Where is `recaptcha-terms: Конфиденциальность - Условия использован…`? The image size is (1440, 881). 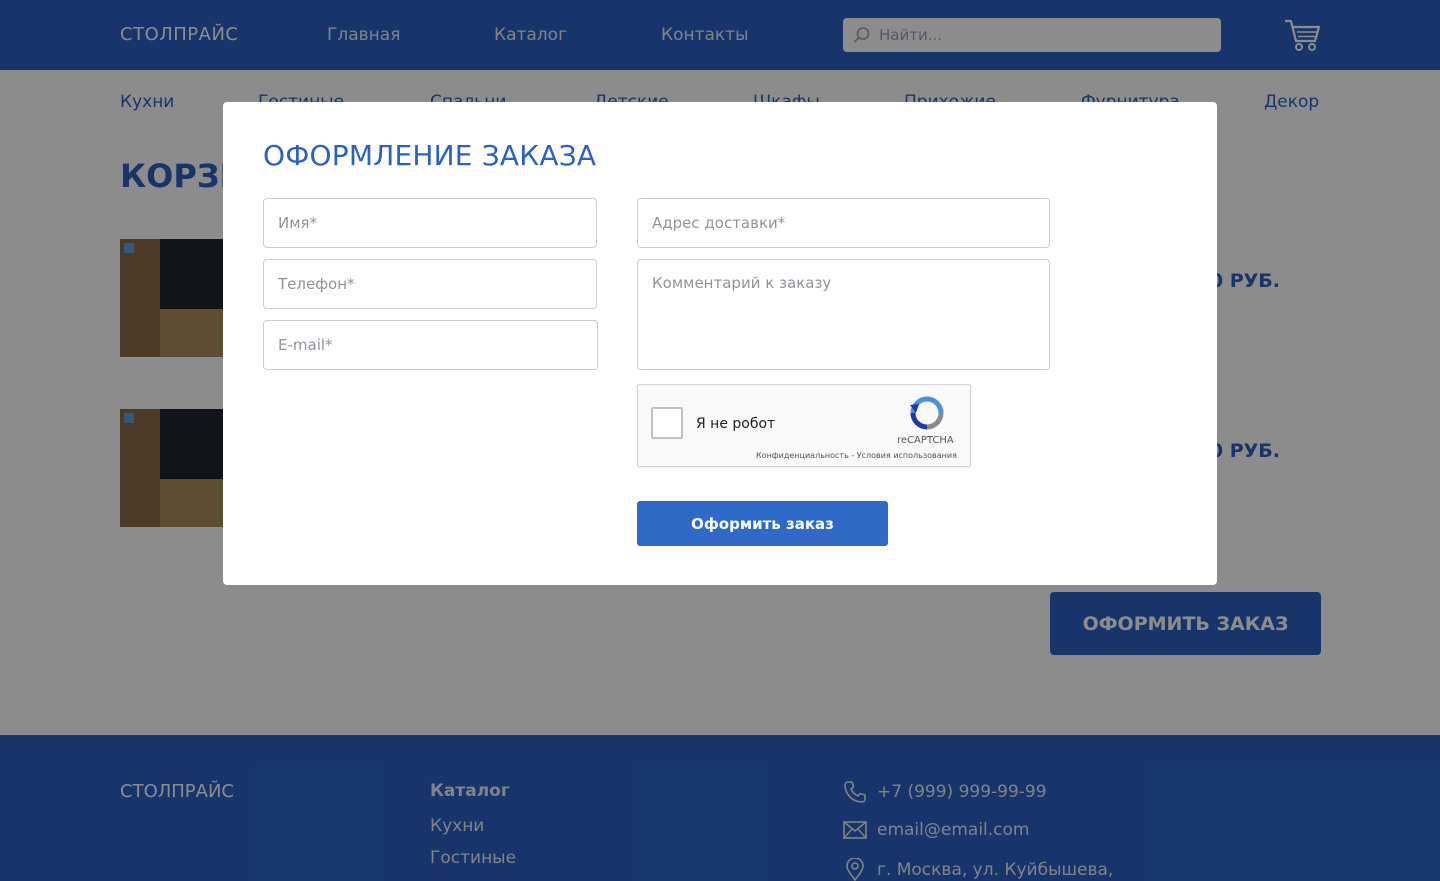 recaptcha-terms: Конфиденциальность - Условия использован… is located at coordinates (856, 455).